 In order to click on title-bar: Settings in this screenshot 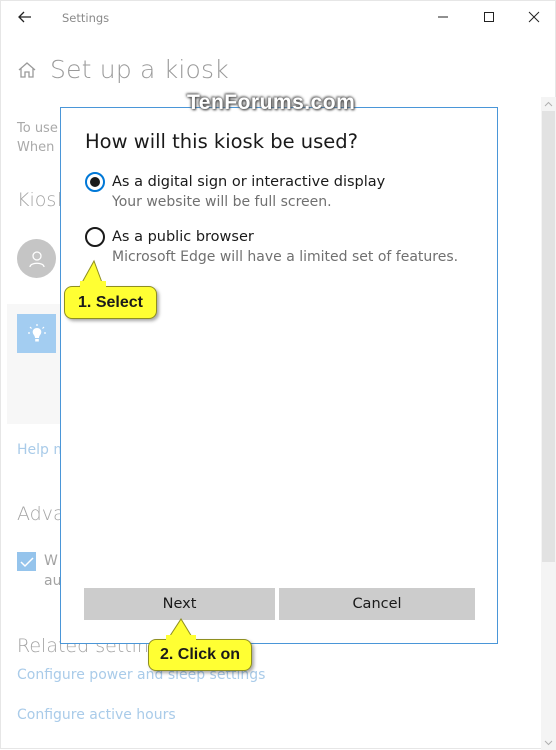, I will do `click(278, 18)`.